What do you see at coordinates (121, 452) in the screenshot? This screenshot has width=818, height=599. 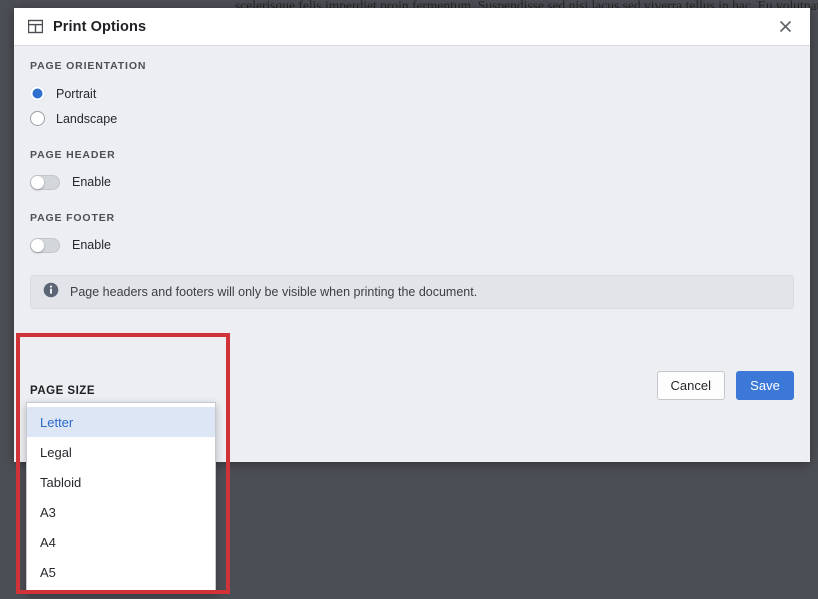 I see `dropdown-option-legal: Legal` at bounding box center [121, 452].